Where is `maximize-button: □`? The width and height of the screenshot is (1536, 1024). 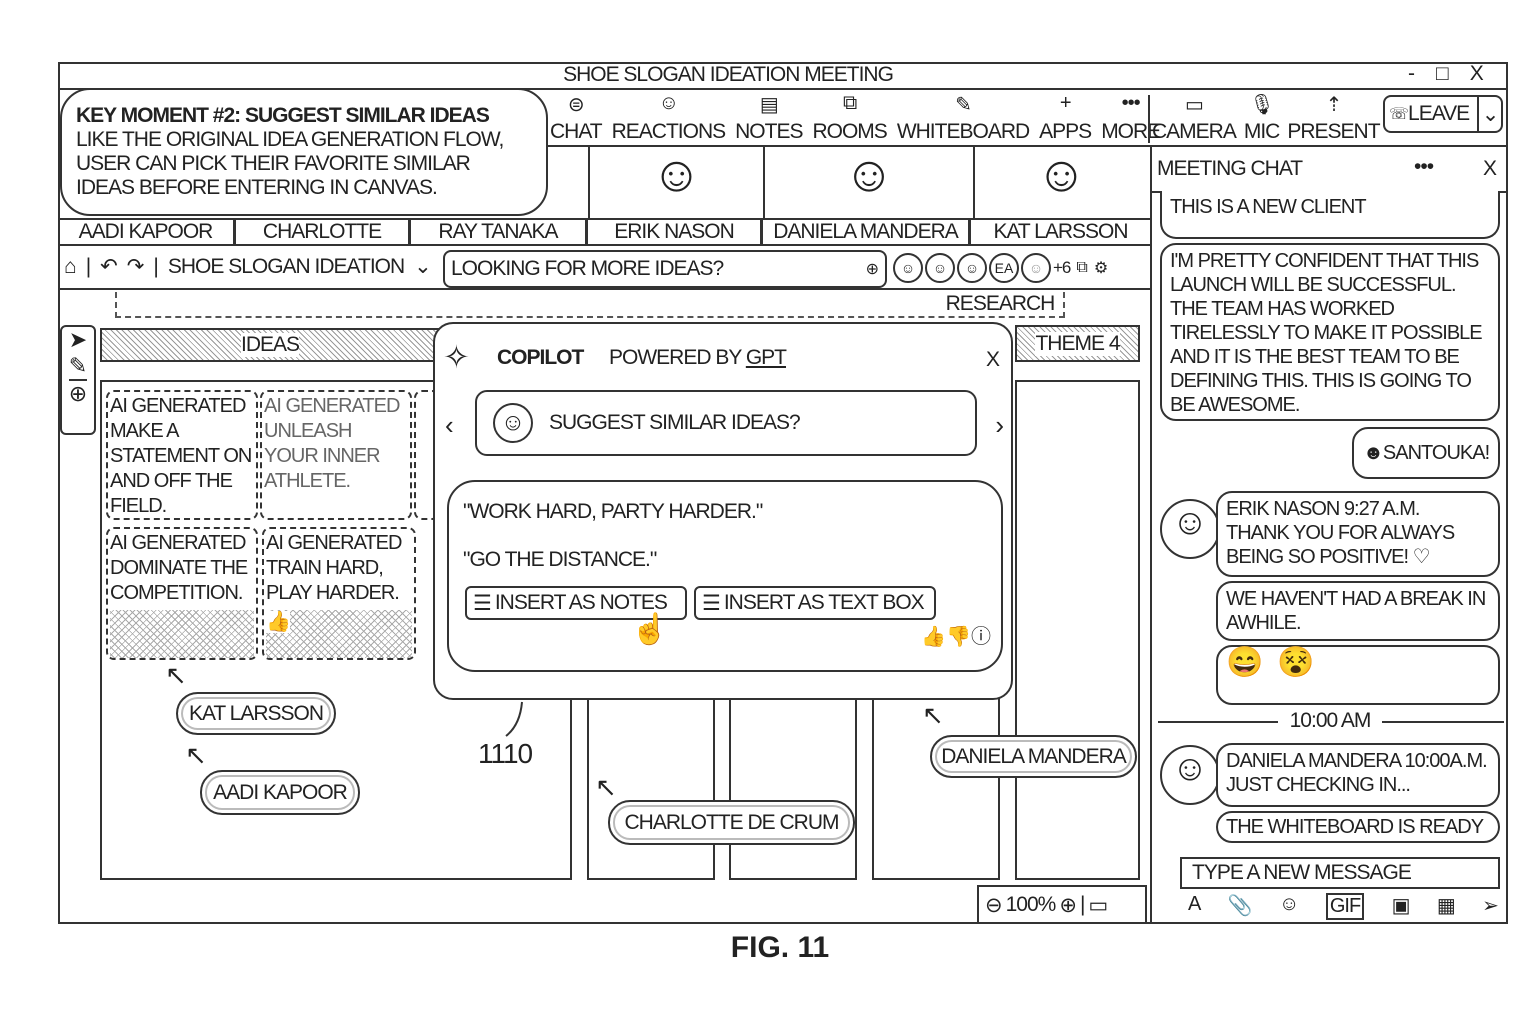 maximize-button: □ is located at coordinates (1442, 74).